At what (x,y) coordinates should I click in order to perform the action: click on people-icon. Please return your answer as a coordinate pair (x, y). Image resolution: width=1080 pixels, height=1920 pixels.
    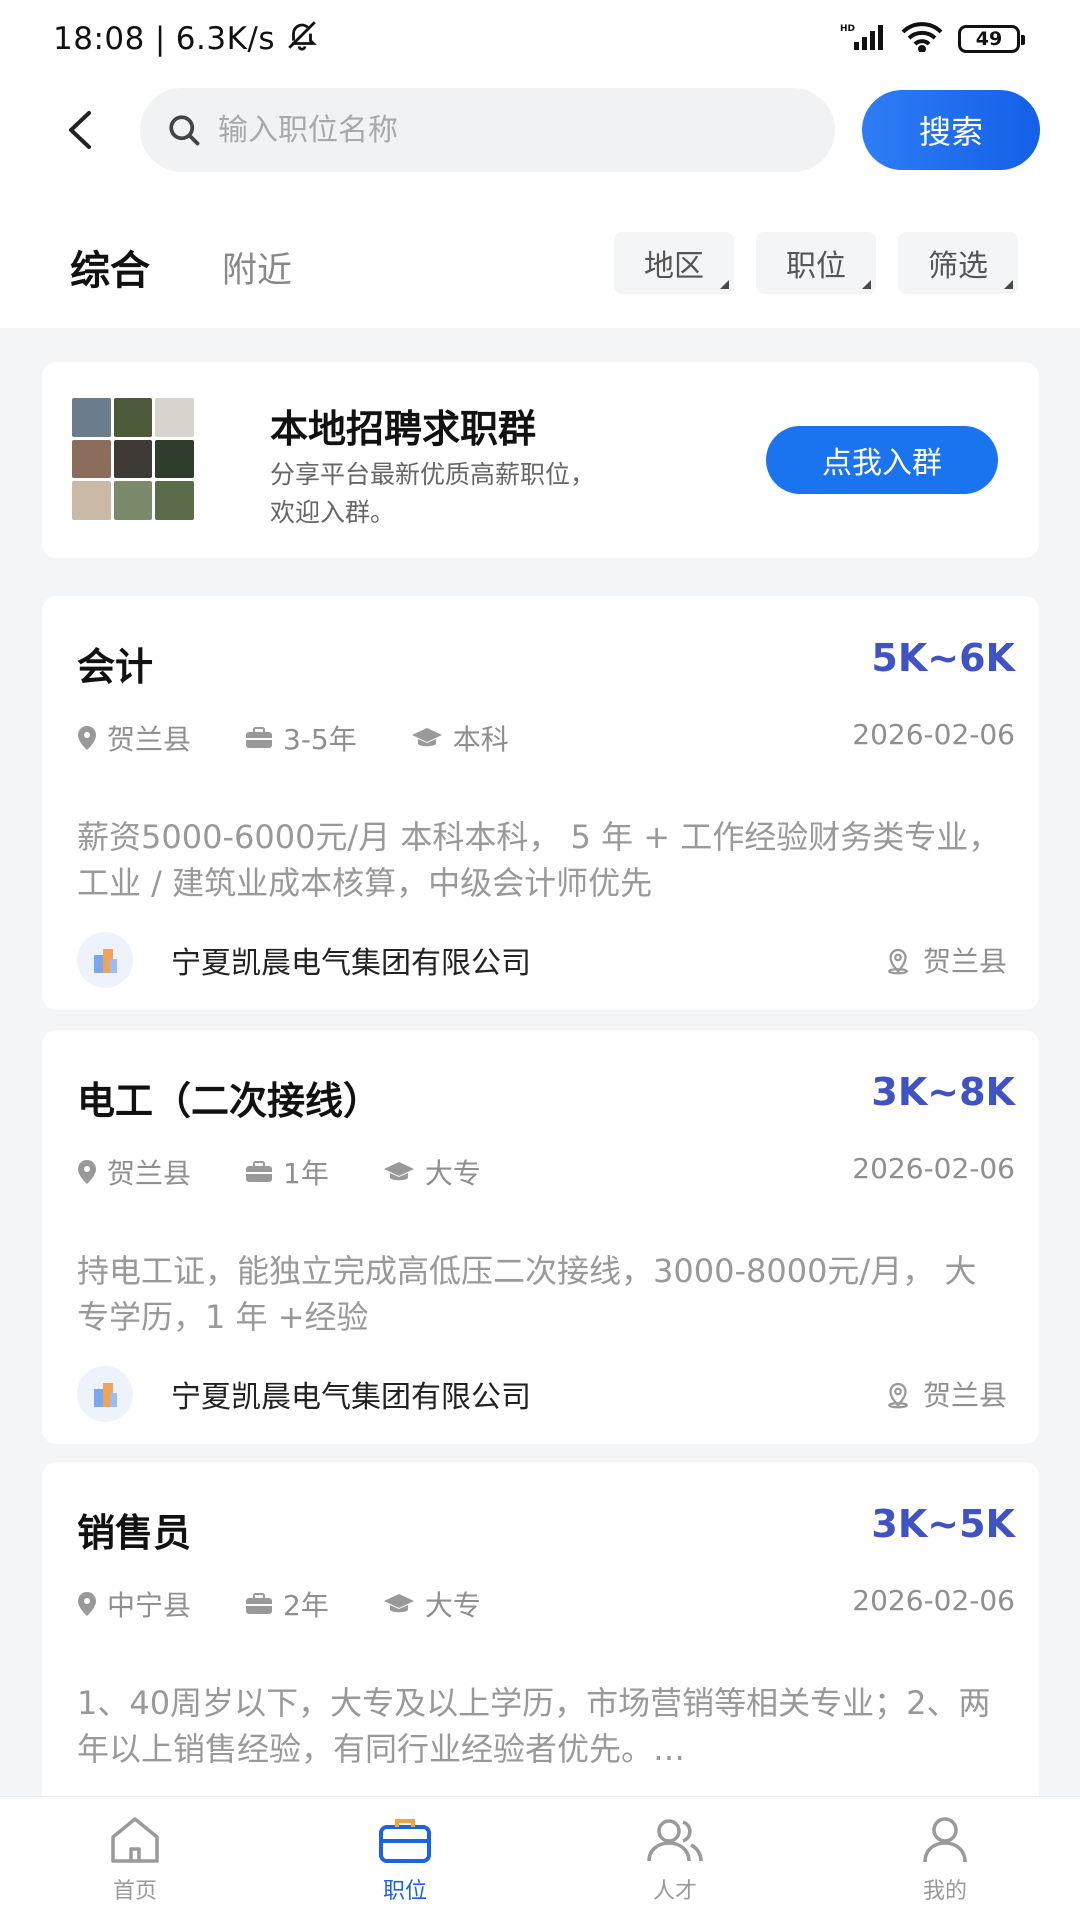
    Looking at the image, I should click on (675, 1840).